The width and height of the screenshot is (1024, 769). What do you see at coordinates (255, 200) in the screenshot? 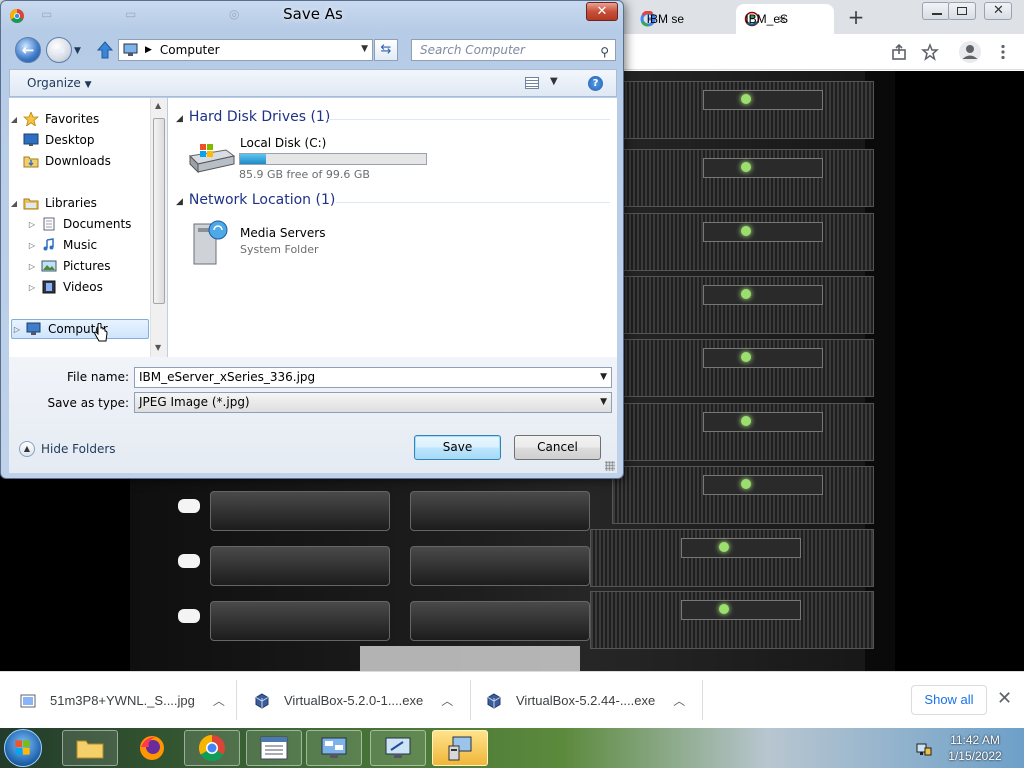
I see `group-header-network: ◢ Network Location (1)` at bounding box center [255, 200].